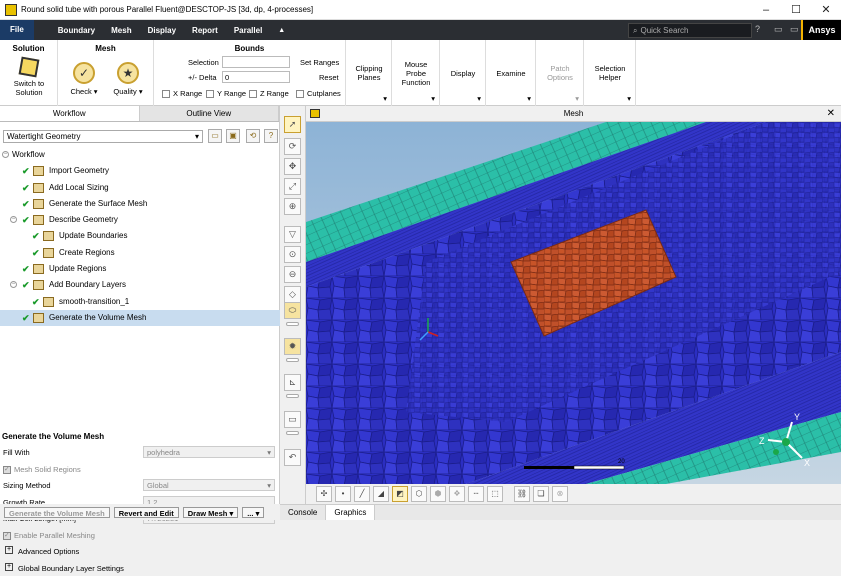 This screenshot has height=576, width=841. Describe the element at coordinates (84, 79) in the screenshot. I see `check-button: ✓ Check ▾` at that location.